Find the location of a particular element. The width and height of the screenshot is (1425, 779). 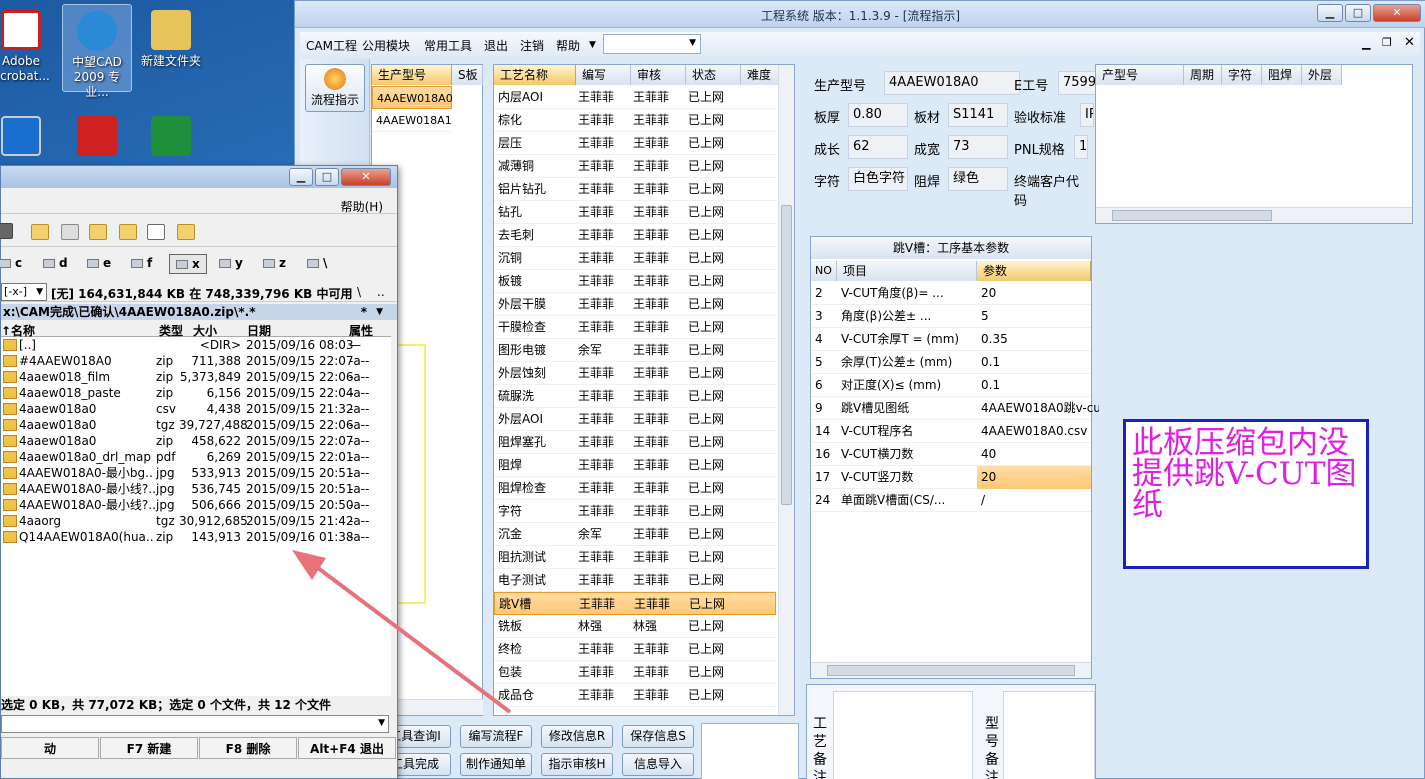

process-row: 板镀 王菲菲 王菲菲 已上网 is located at coordinates (635, 281).